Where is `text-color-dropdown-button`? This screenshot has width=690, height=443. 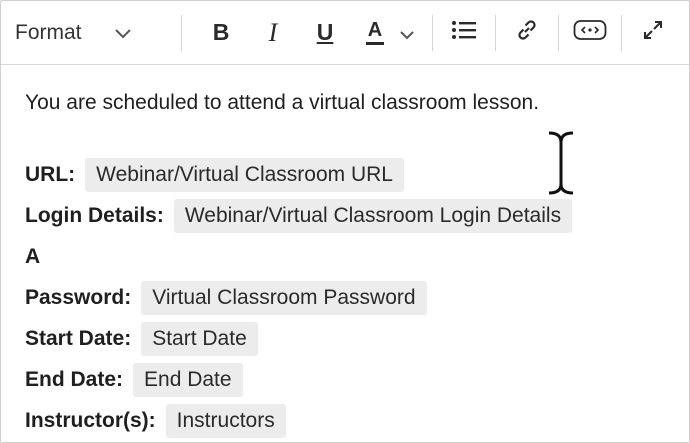 text-color-dropdown-button is located at coordinates (407, 33).